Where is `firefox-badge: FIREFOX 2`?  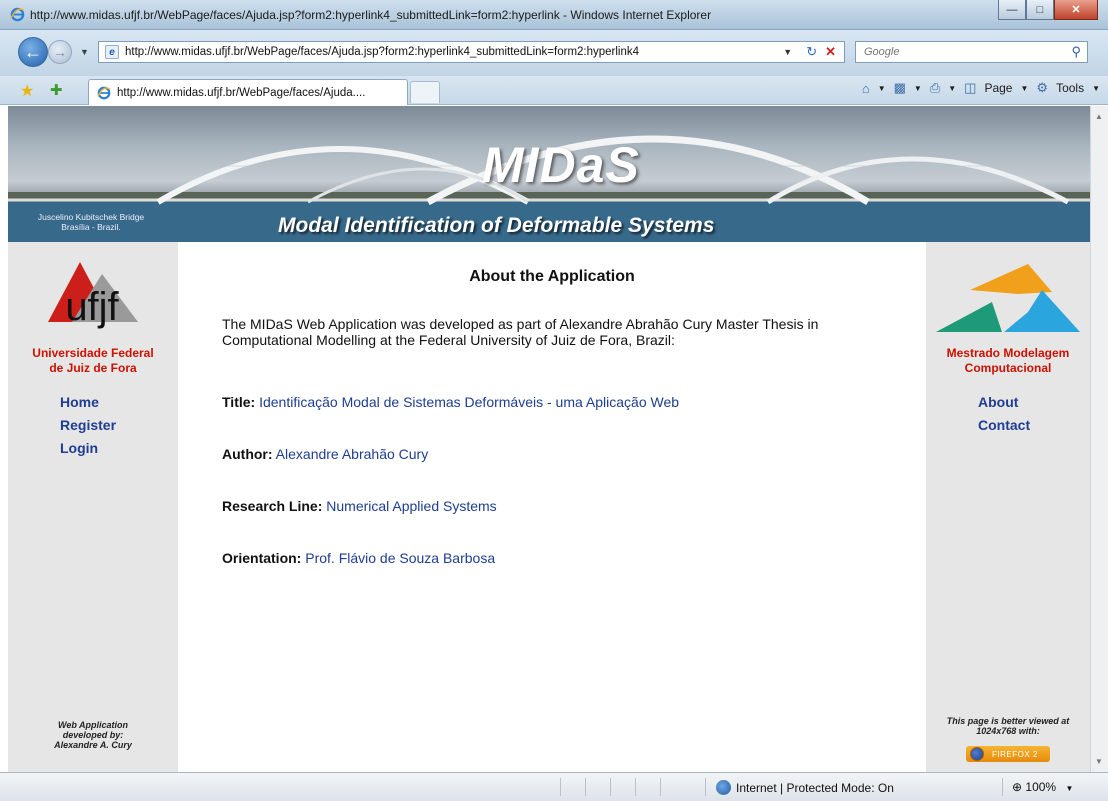
firefox-badge: FIREFOX 2 is located at coordinates (1008, 754).